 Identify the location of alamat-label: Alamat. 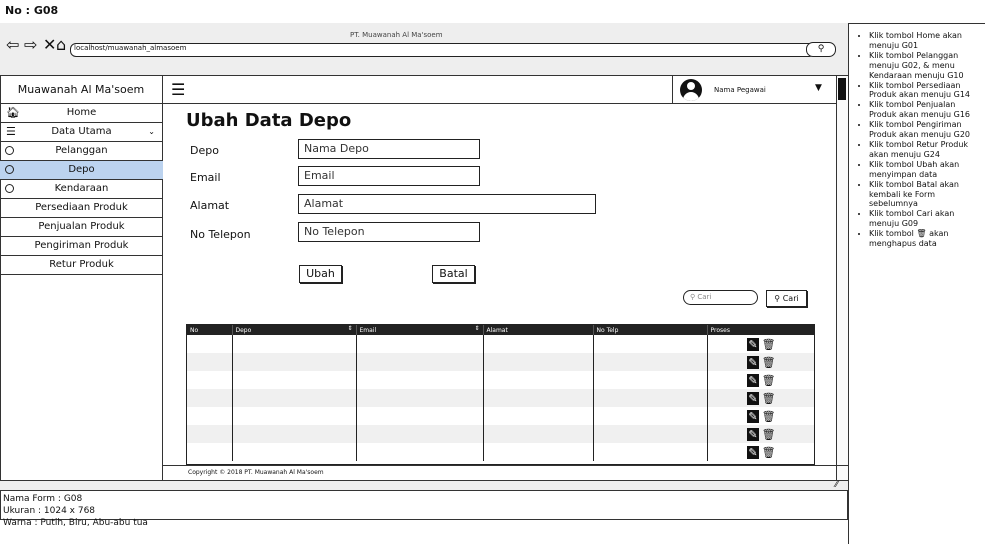
(210, 205).